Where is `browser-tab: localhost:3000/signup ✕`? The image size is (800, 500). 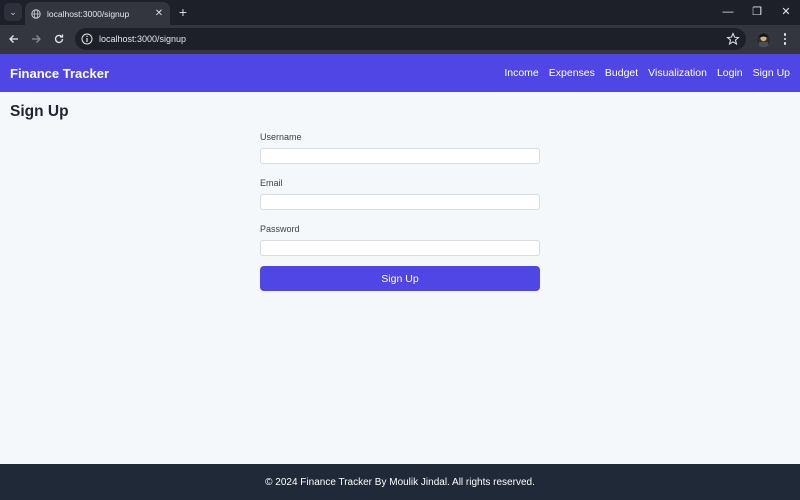 browser-tab: localhost:3000/signup ✕ is located at coordinates (97, 13).